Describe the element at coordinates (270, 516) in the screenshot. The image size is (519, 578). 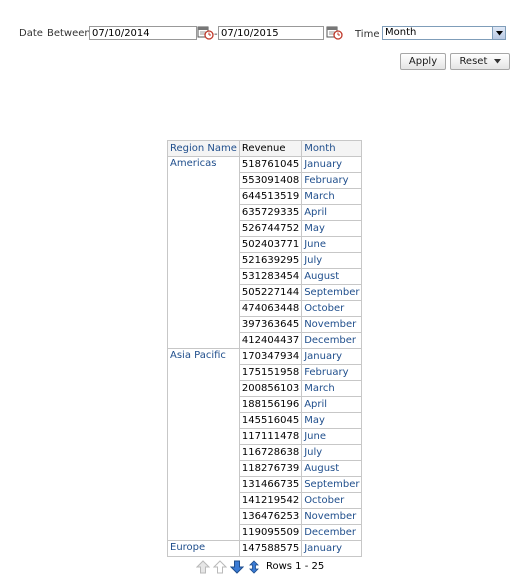
I see `revenue-cell: 136476253` at that location.